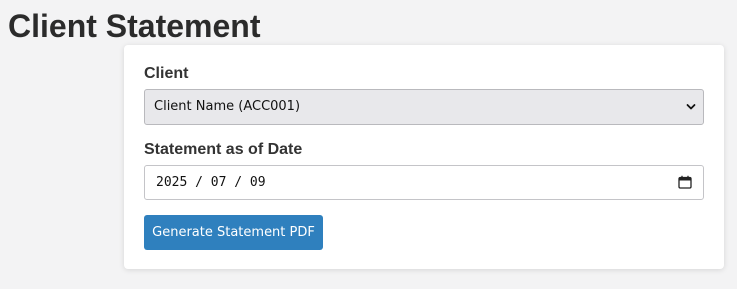  Describe the element at coordinates (424, 182) in the screenshot. I see `statement-date-input: 2025 / 07 / 09` at that location.